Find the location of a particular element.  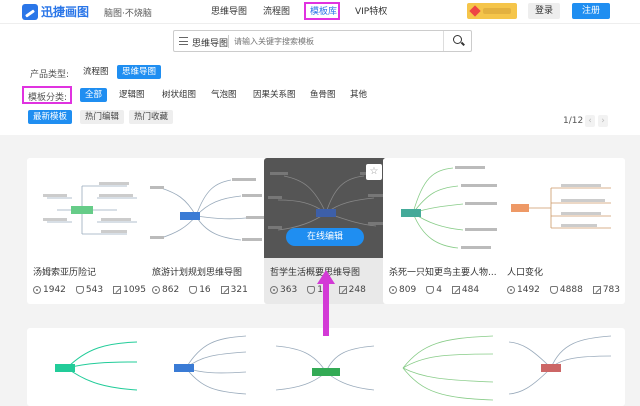

brand-name: 迅捷画图 is located at coordinates (65, 12).